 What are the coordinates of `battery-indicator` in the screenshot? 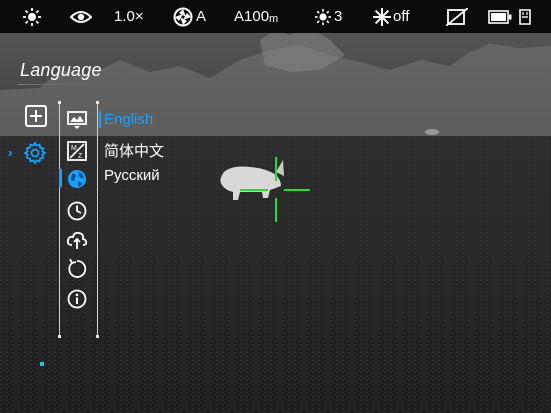 It's located at (500, 16).